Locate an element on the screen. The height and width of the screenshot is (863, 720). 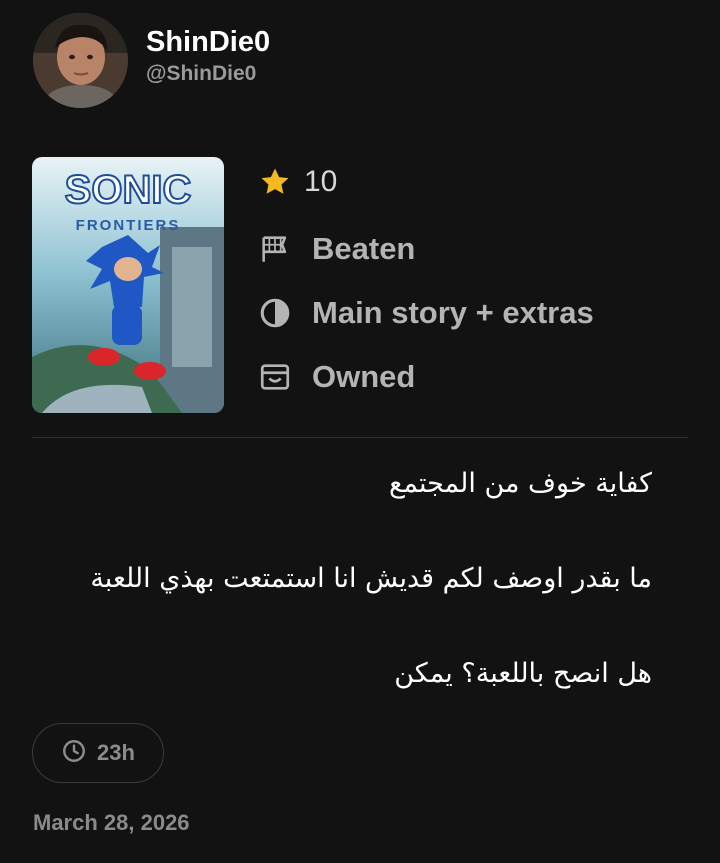
clock-icon is located at coordinates (74, 753).